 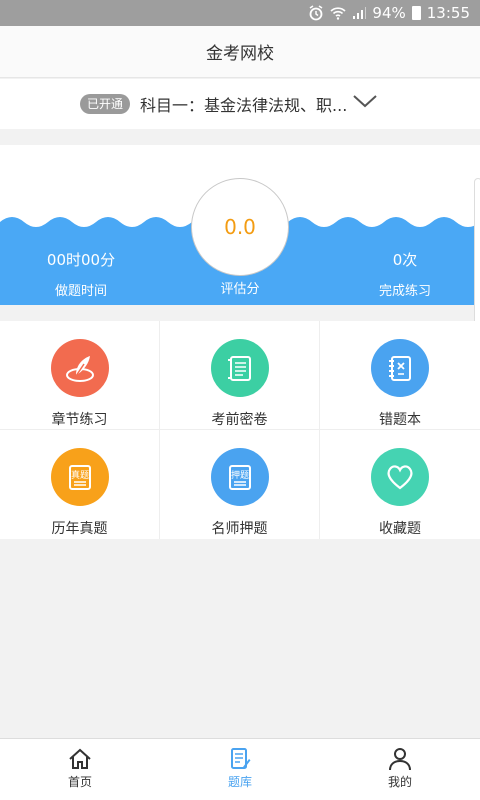 I want to click on exam-paper-icon: 真题, so click(x=79, y=477).